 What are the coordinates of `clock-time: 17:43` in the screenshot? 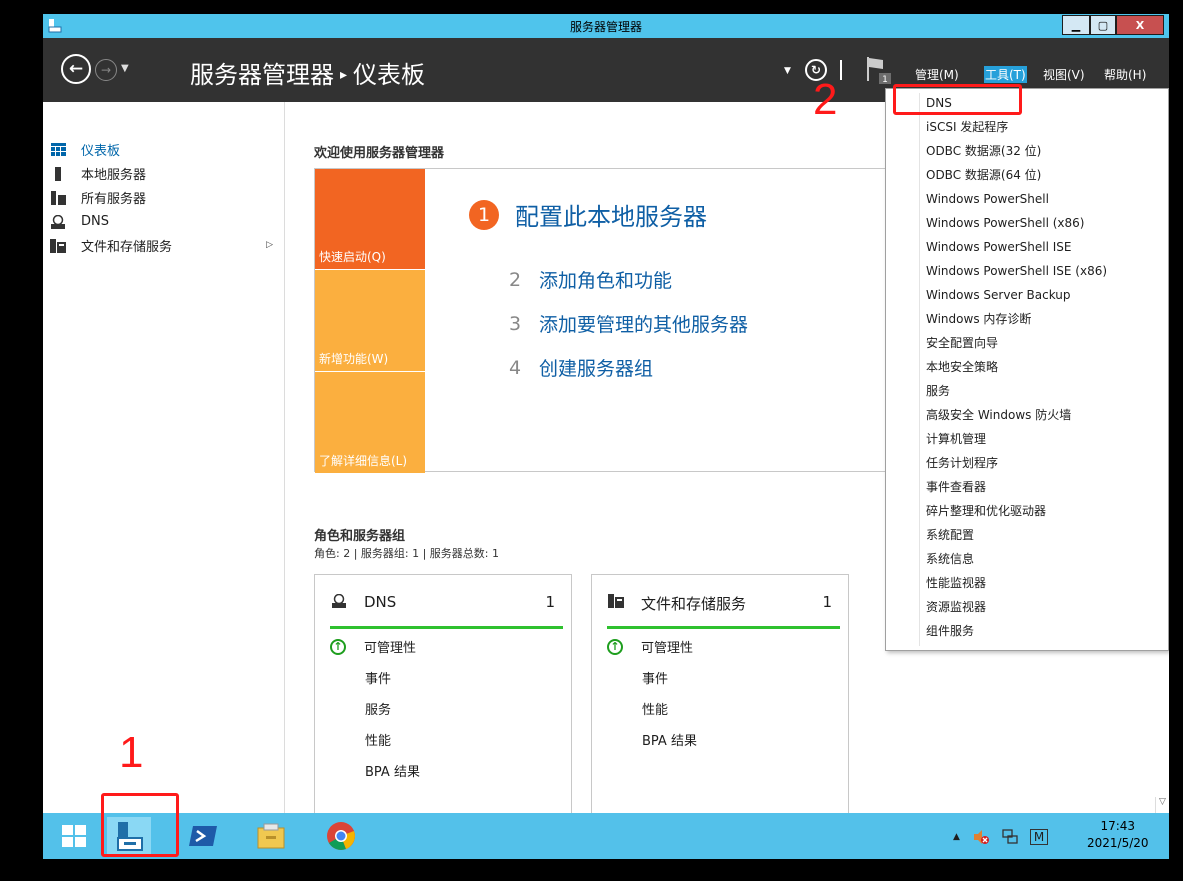 It's located at (1118, 826).